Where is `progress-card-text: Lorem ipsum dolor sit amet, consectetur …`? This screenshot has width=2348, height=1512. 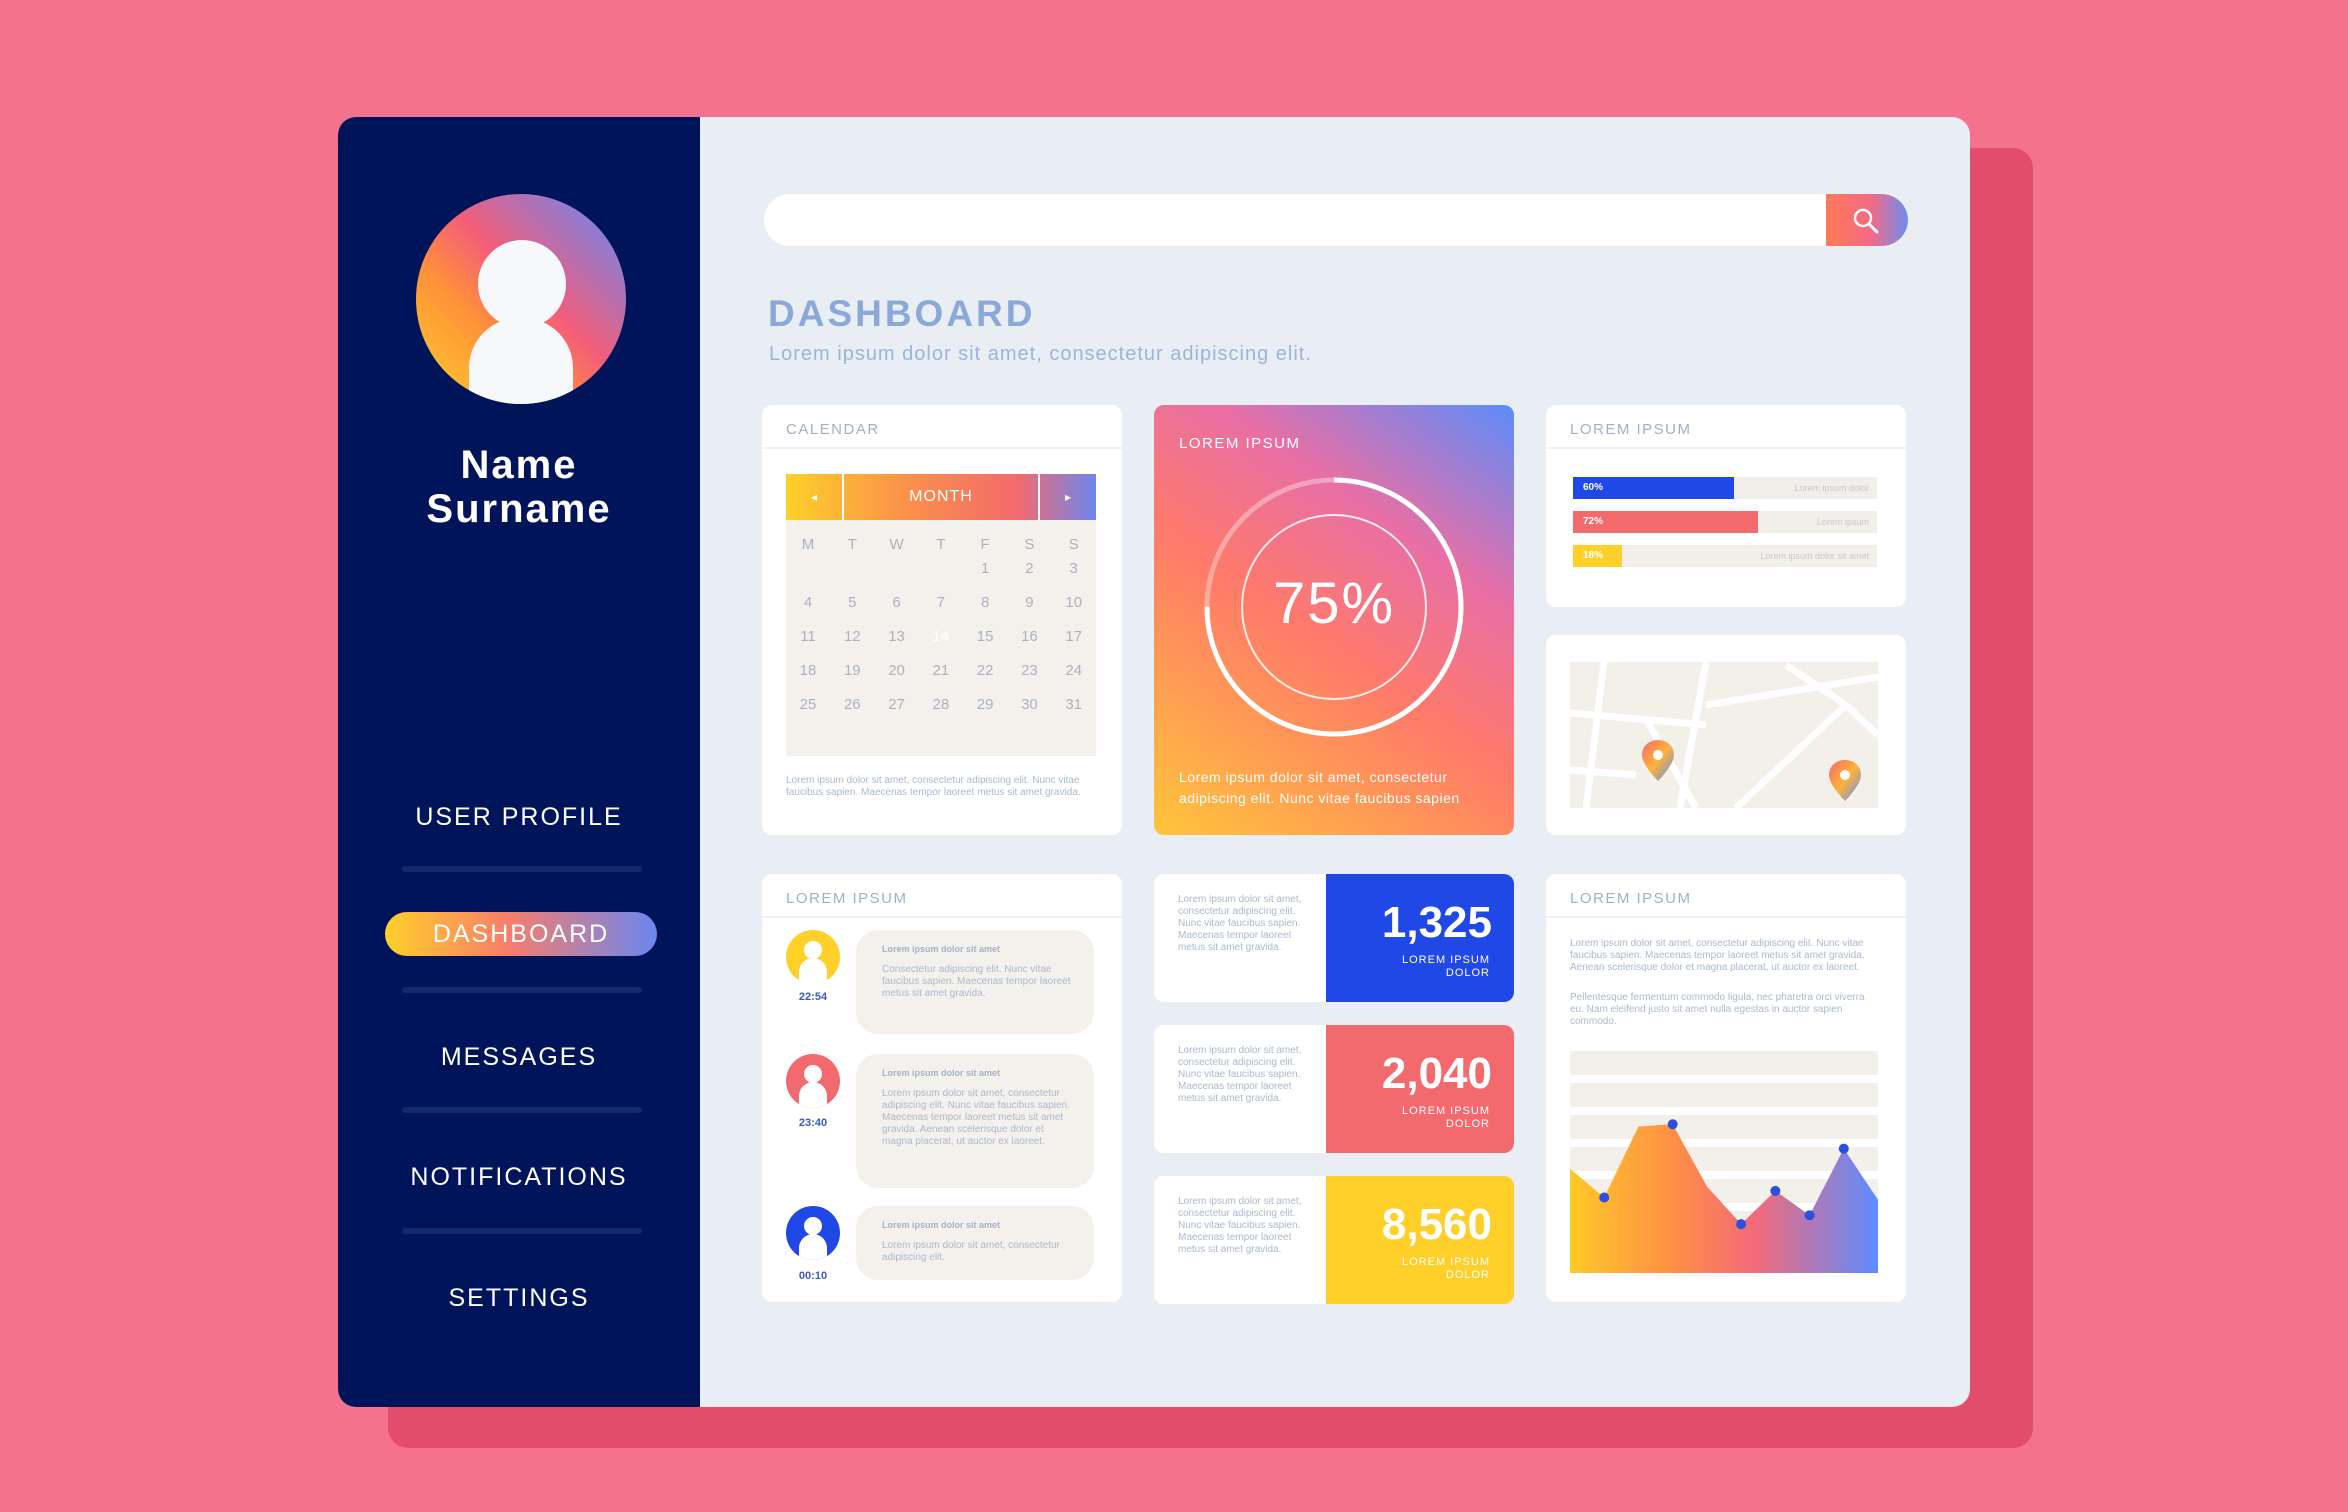
progress-card-text: Lorem ipsum dolor sit amet, consectetur … is located at coordinates (1319, 787).